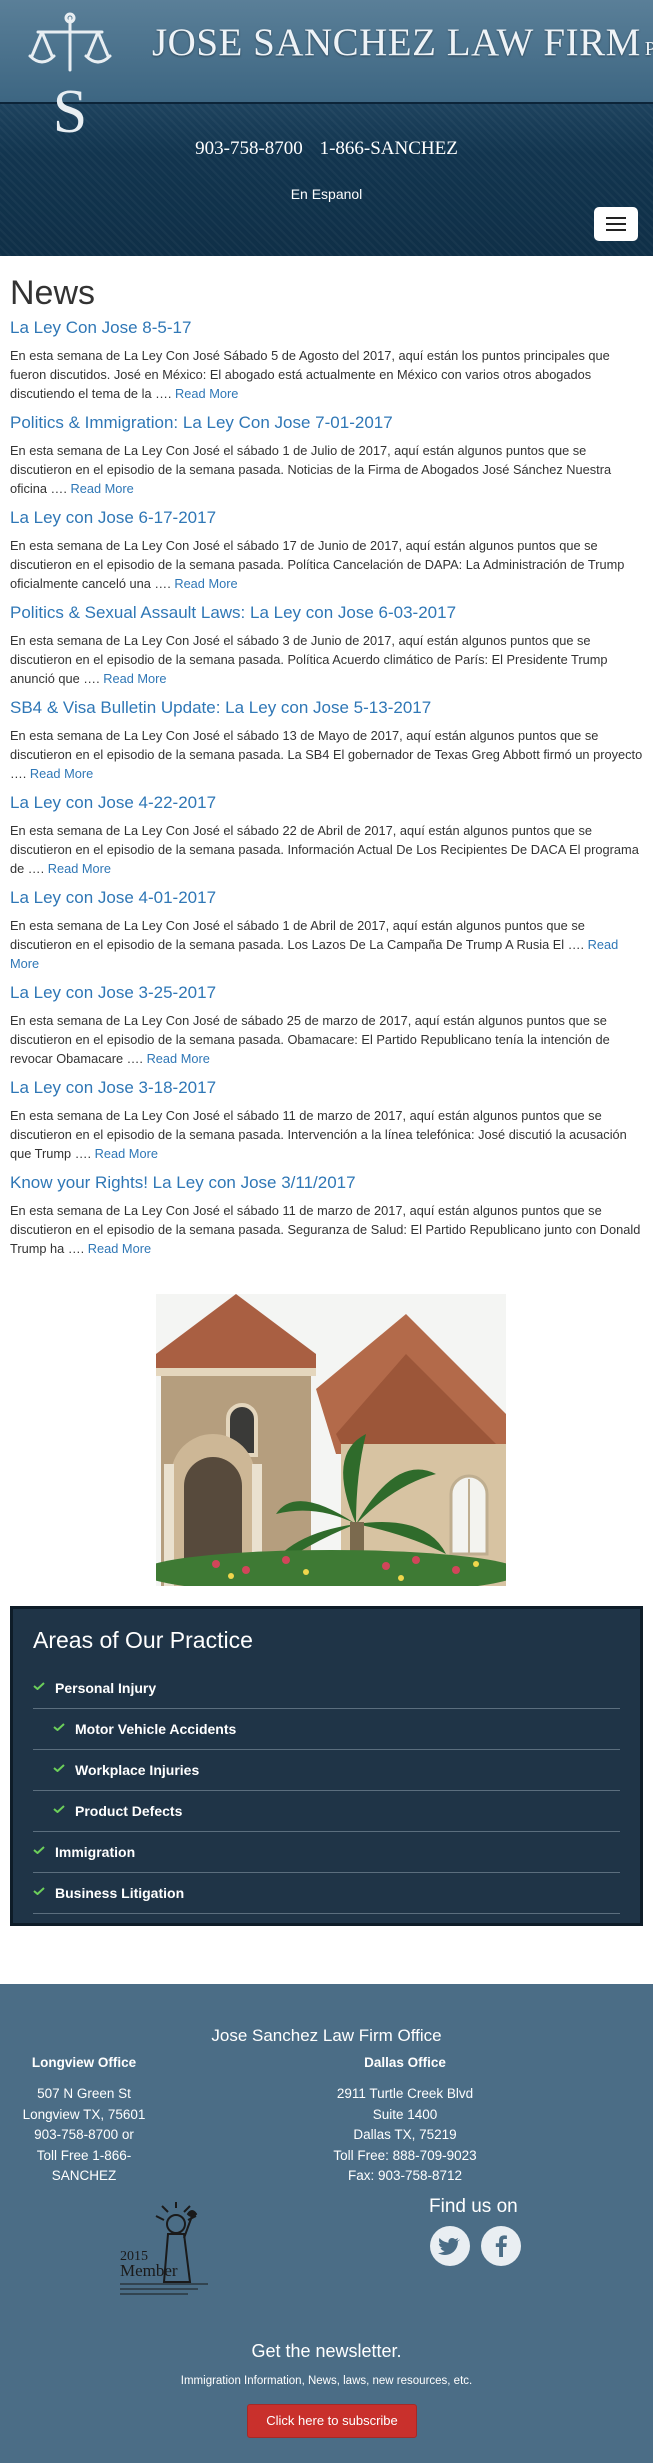 Image resolution: width=653 pixels, height=2463 pixels. I want to click on phone-line: Toll Free: 888-709-9023, so click(405, 2156).